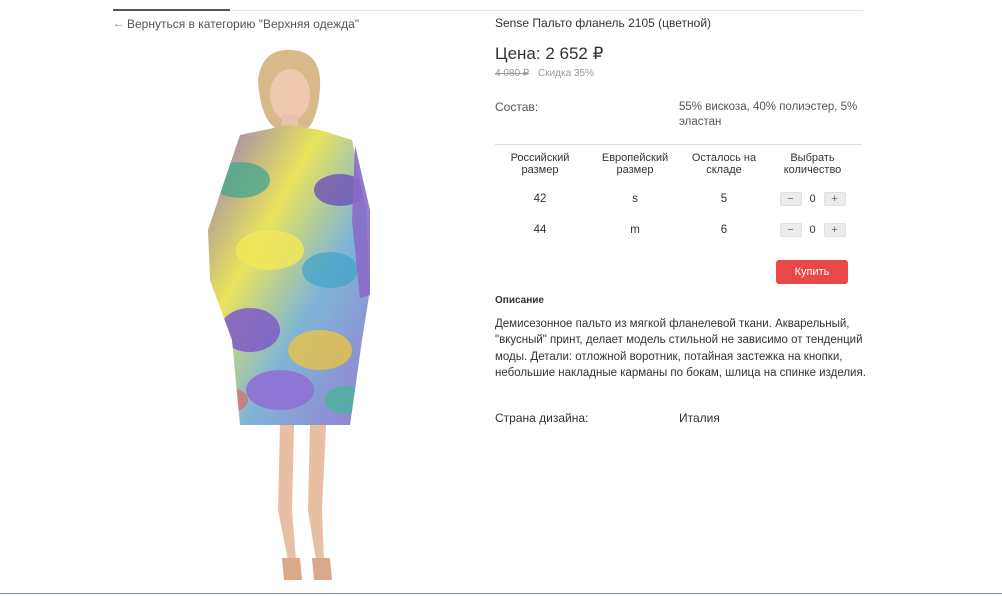  What do you see at coordinates (812, 272) in the screenshot?
I see `buy-button: Купить` at bounding box center [812, 272].